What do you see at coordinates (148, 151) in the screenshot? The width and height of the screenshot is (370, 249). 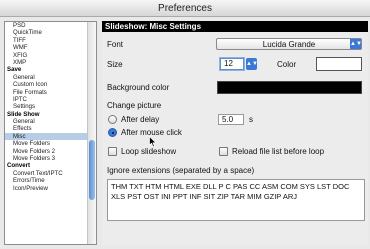 I see `loop-slideshow-label: Loop slideshow` at bounding box center [148, 151].